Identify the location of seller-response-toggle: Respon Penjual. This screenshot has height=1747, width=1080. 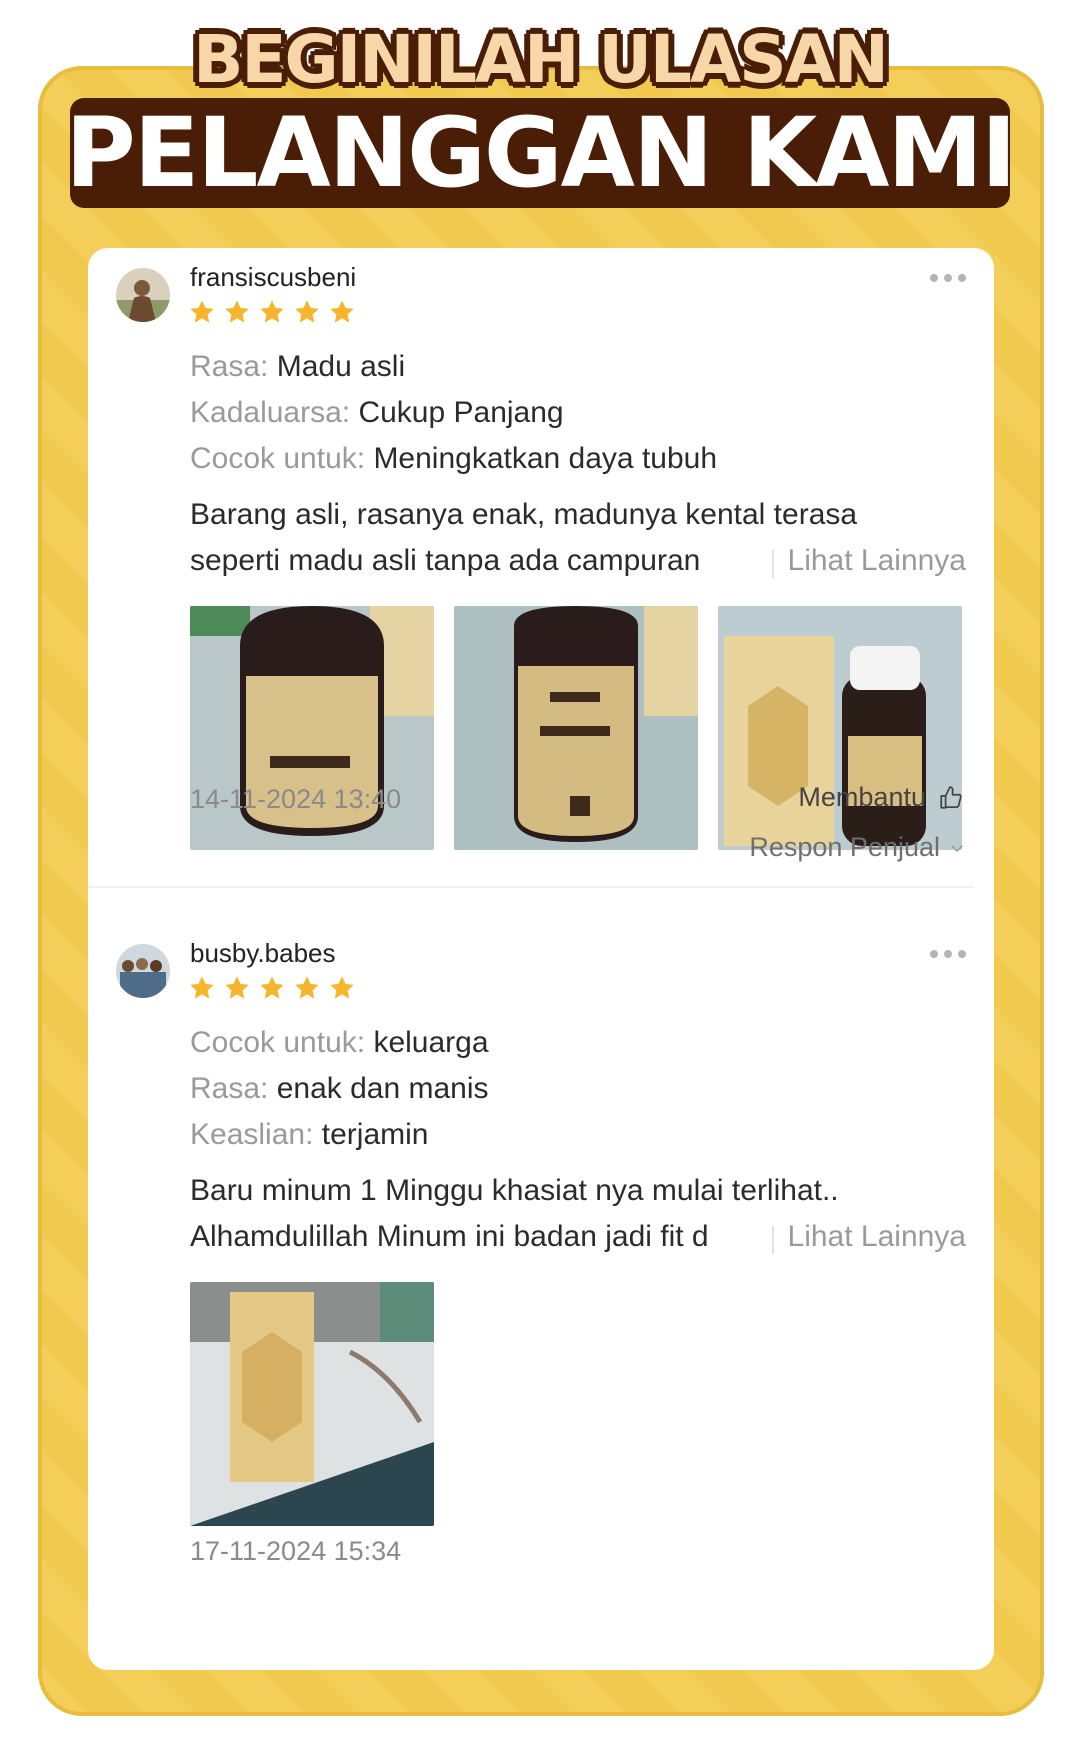
(857, 847).